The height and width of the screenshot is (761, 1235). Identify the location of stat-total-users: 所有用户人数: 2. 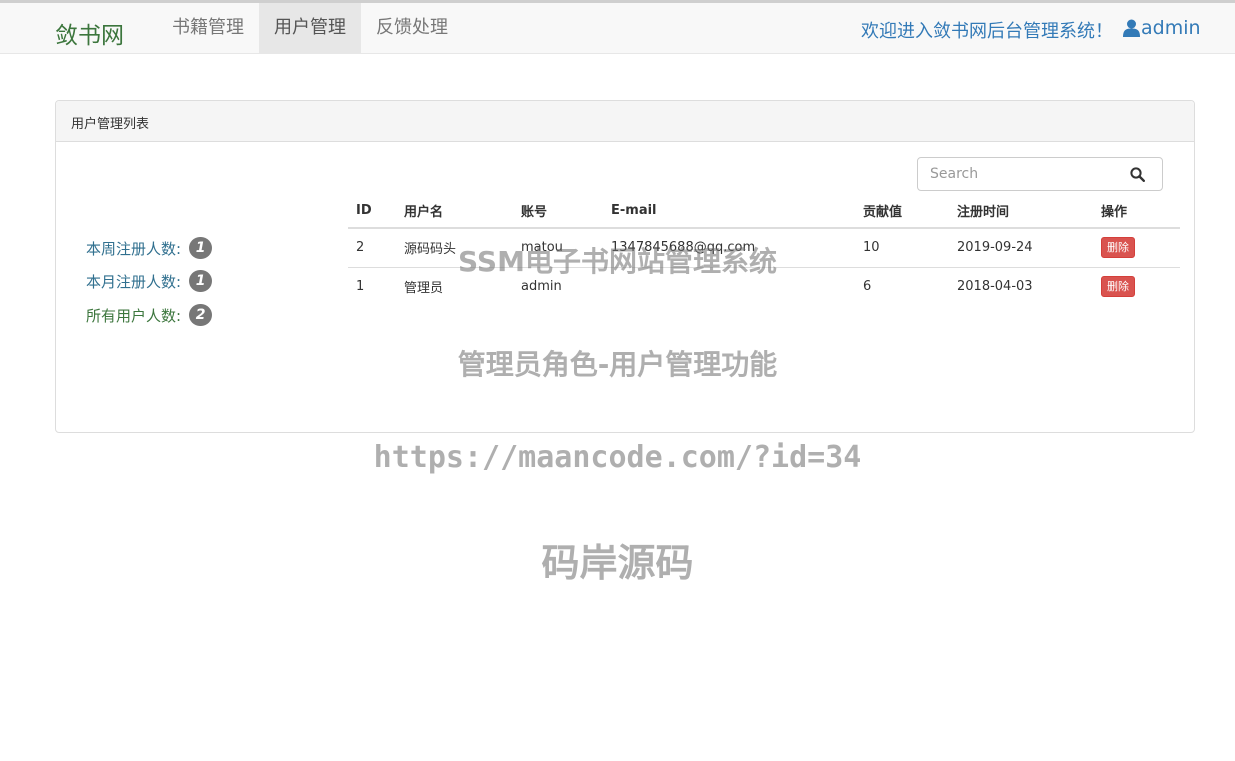
(149, 315).